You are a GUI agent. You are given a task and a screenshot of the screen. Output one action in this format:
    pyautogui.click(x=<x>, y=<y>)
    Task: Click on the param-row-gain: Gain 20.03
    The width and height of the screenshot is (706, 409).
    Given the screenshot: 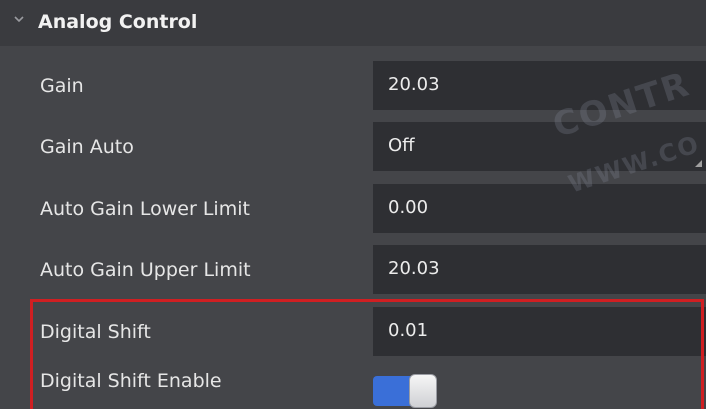 What is the action you would take?
    pyautogui.click(x=353, y=87)
    